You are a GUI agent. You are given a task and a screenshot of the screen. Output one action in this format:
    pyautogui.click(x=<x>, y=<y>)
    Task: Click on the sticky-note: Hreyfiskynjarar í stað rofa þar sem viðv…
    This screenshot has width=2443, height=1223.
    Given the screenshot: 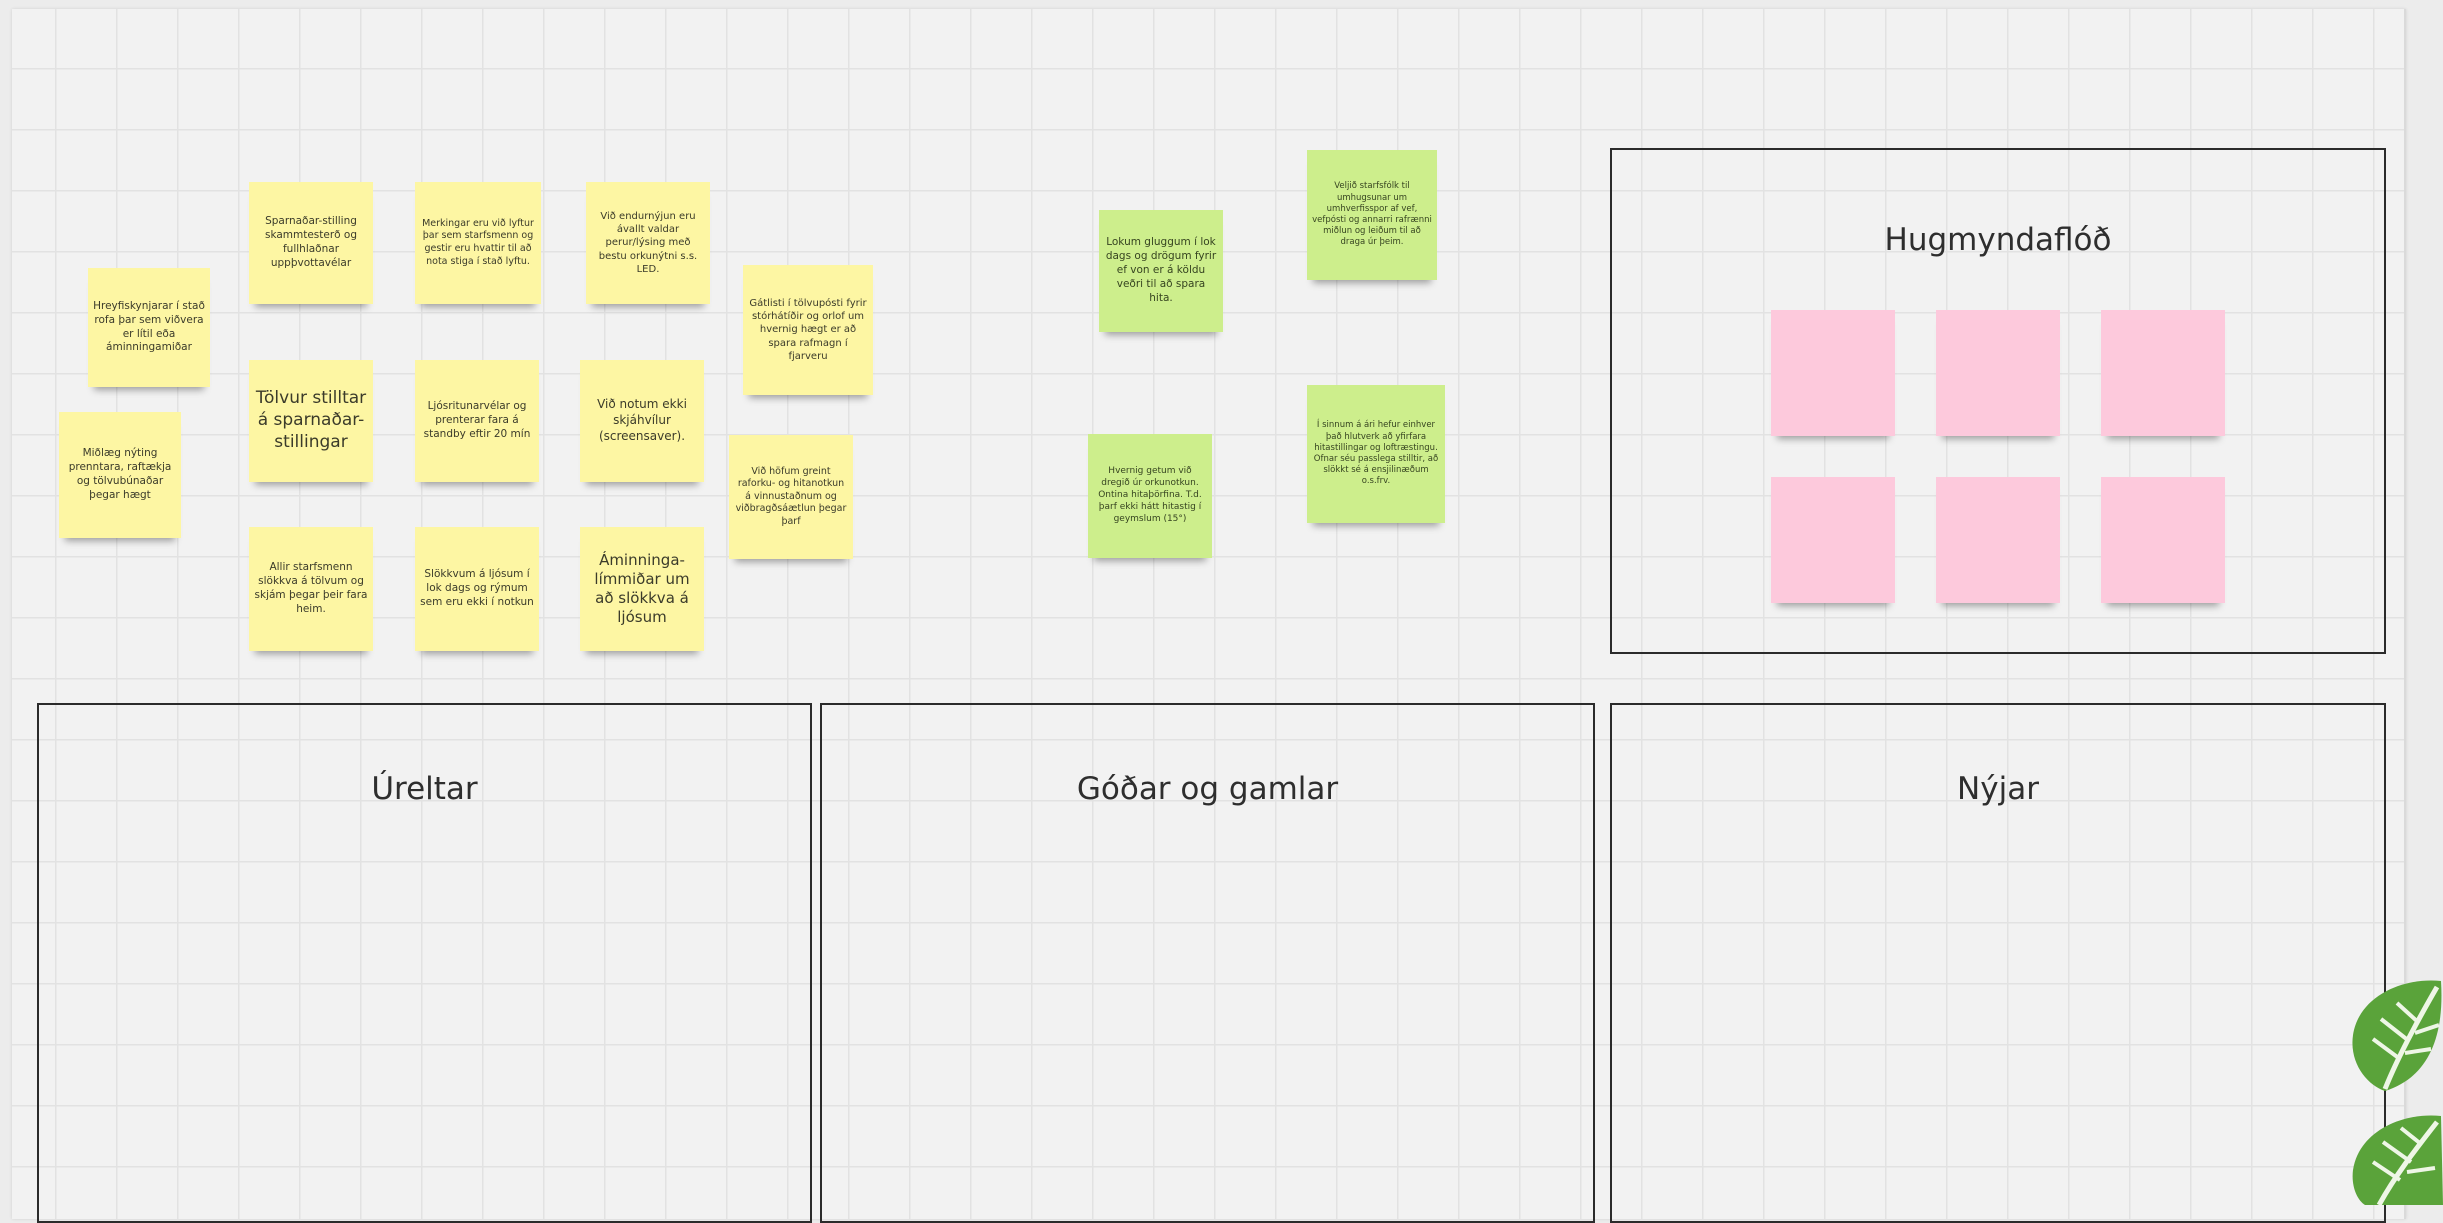 What is the action you would take?
    pyautogui.click(x=149, y=327)
    